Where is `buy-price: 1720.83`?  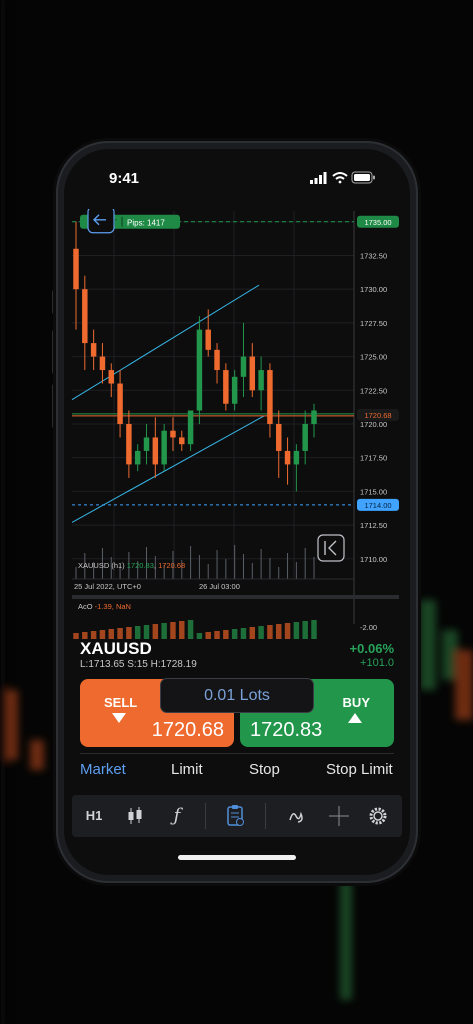 buy-price: 1720.83 is located at coordinates (286, 730).